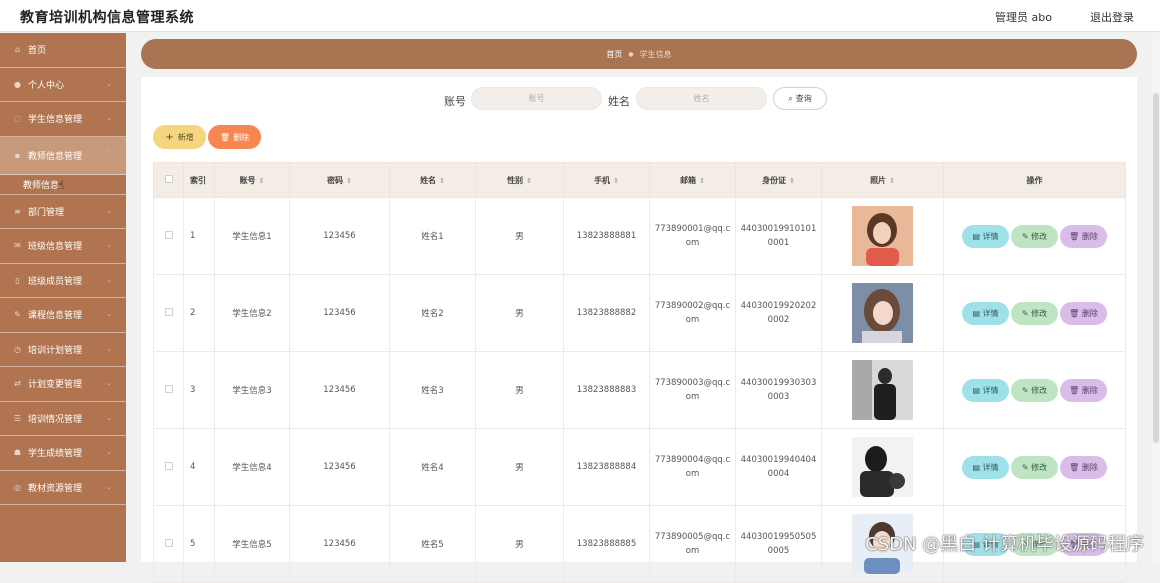  What do you see at coordinates (693, 180) in the screenshot?
I see `column-header-email: 邮箱⇕` at bounding box center [693, 180].